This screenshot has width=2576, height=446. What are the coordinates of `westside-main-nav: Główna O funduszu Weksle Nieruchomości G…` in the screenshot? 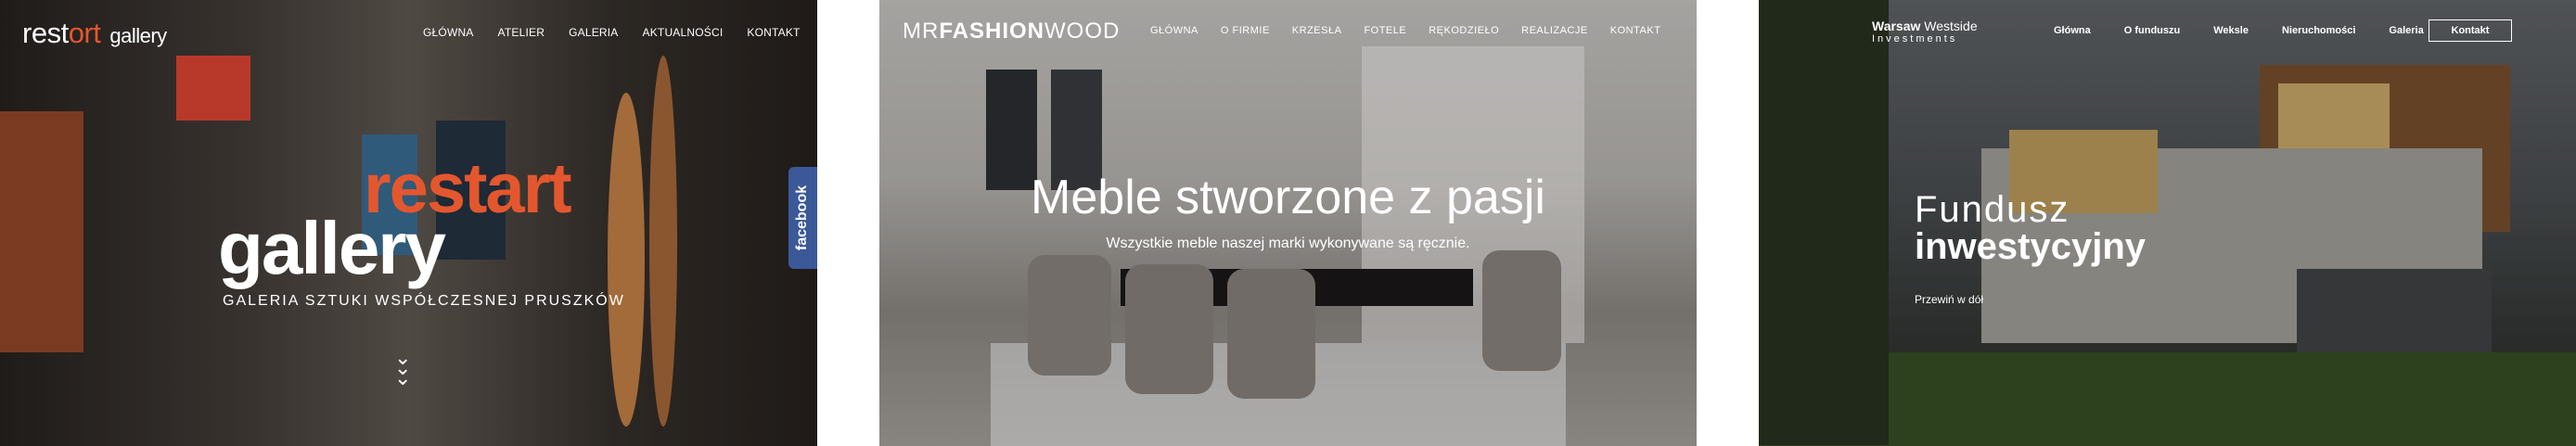 It's located at (2255, 30).